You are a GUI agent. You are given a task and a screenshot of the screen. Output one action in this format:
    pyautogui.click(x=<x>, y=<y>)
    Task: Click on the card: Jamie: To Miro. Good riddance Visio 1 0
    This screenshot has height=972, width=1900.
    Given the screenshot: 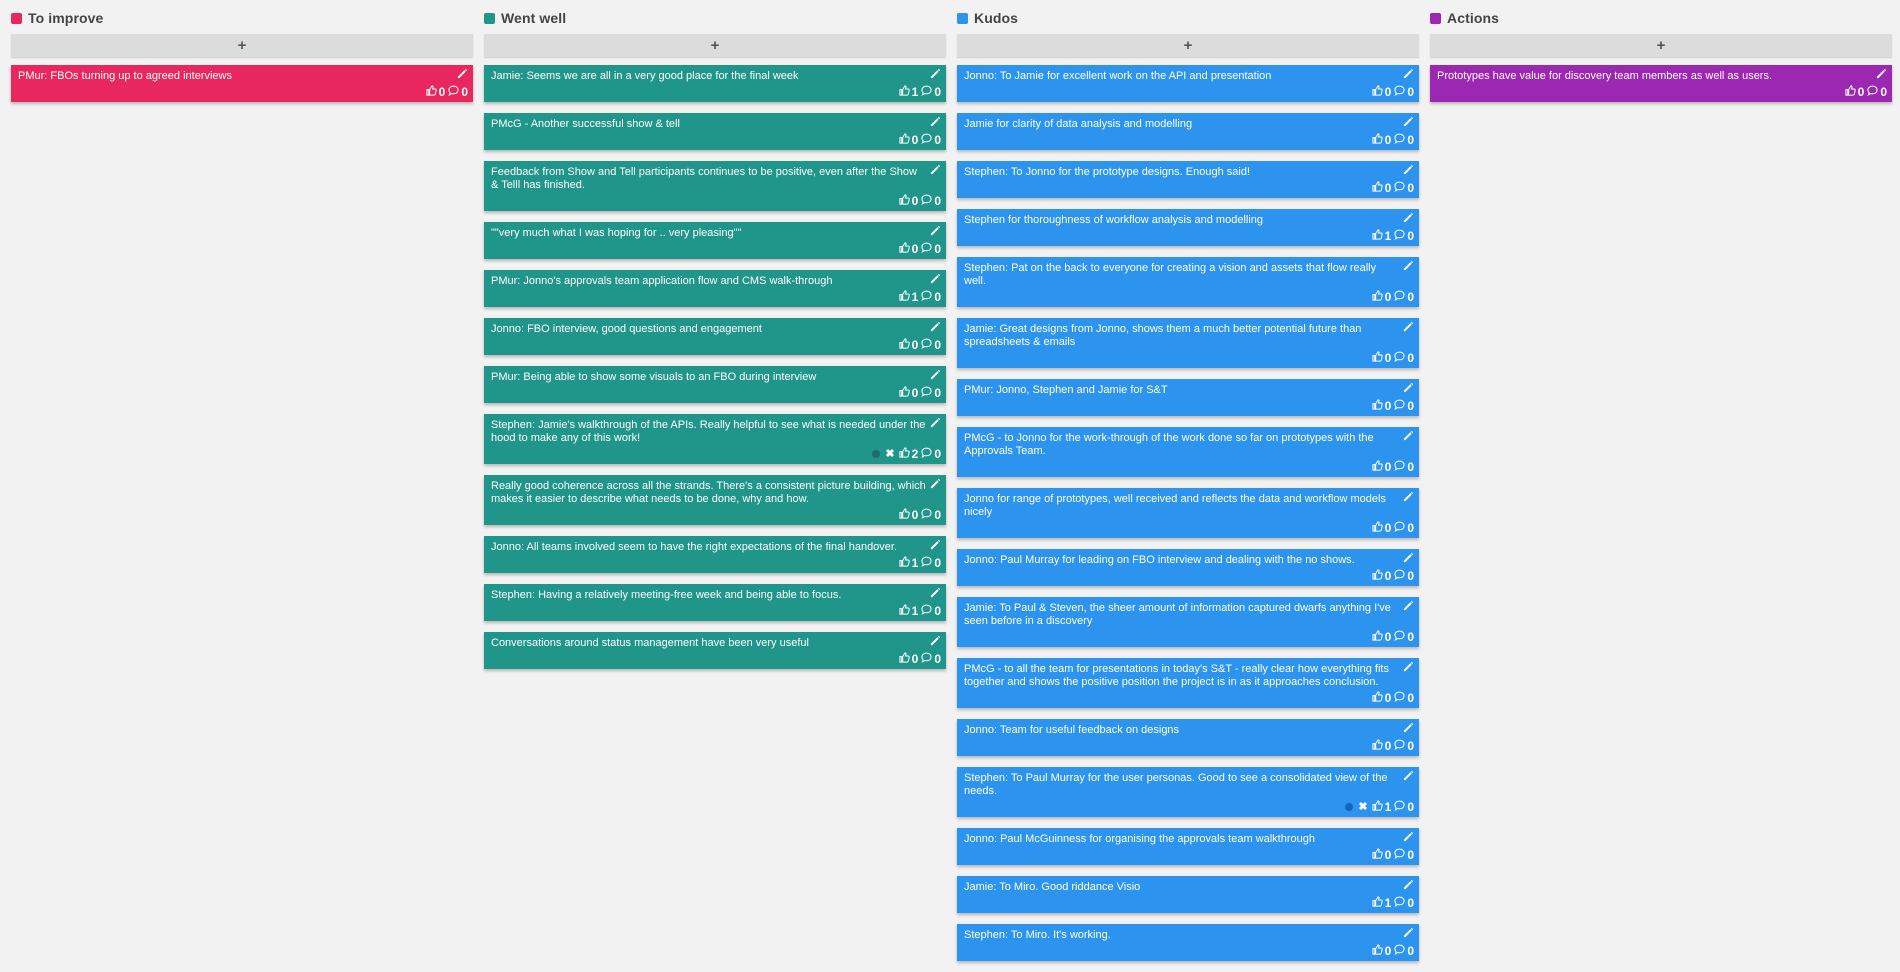 What is the action you would take?
    pyautogui.click(x=1188, y=894)
    